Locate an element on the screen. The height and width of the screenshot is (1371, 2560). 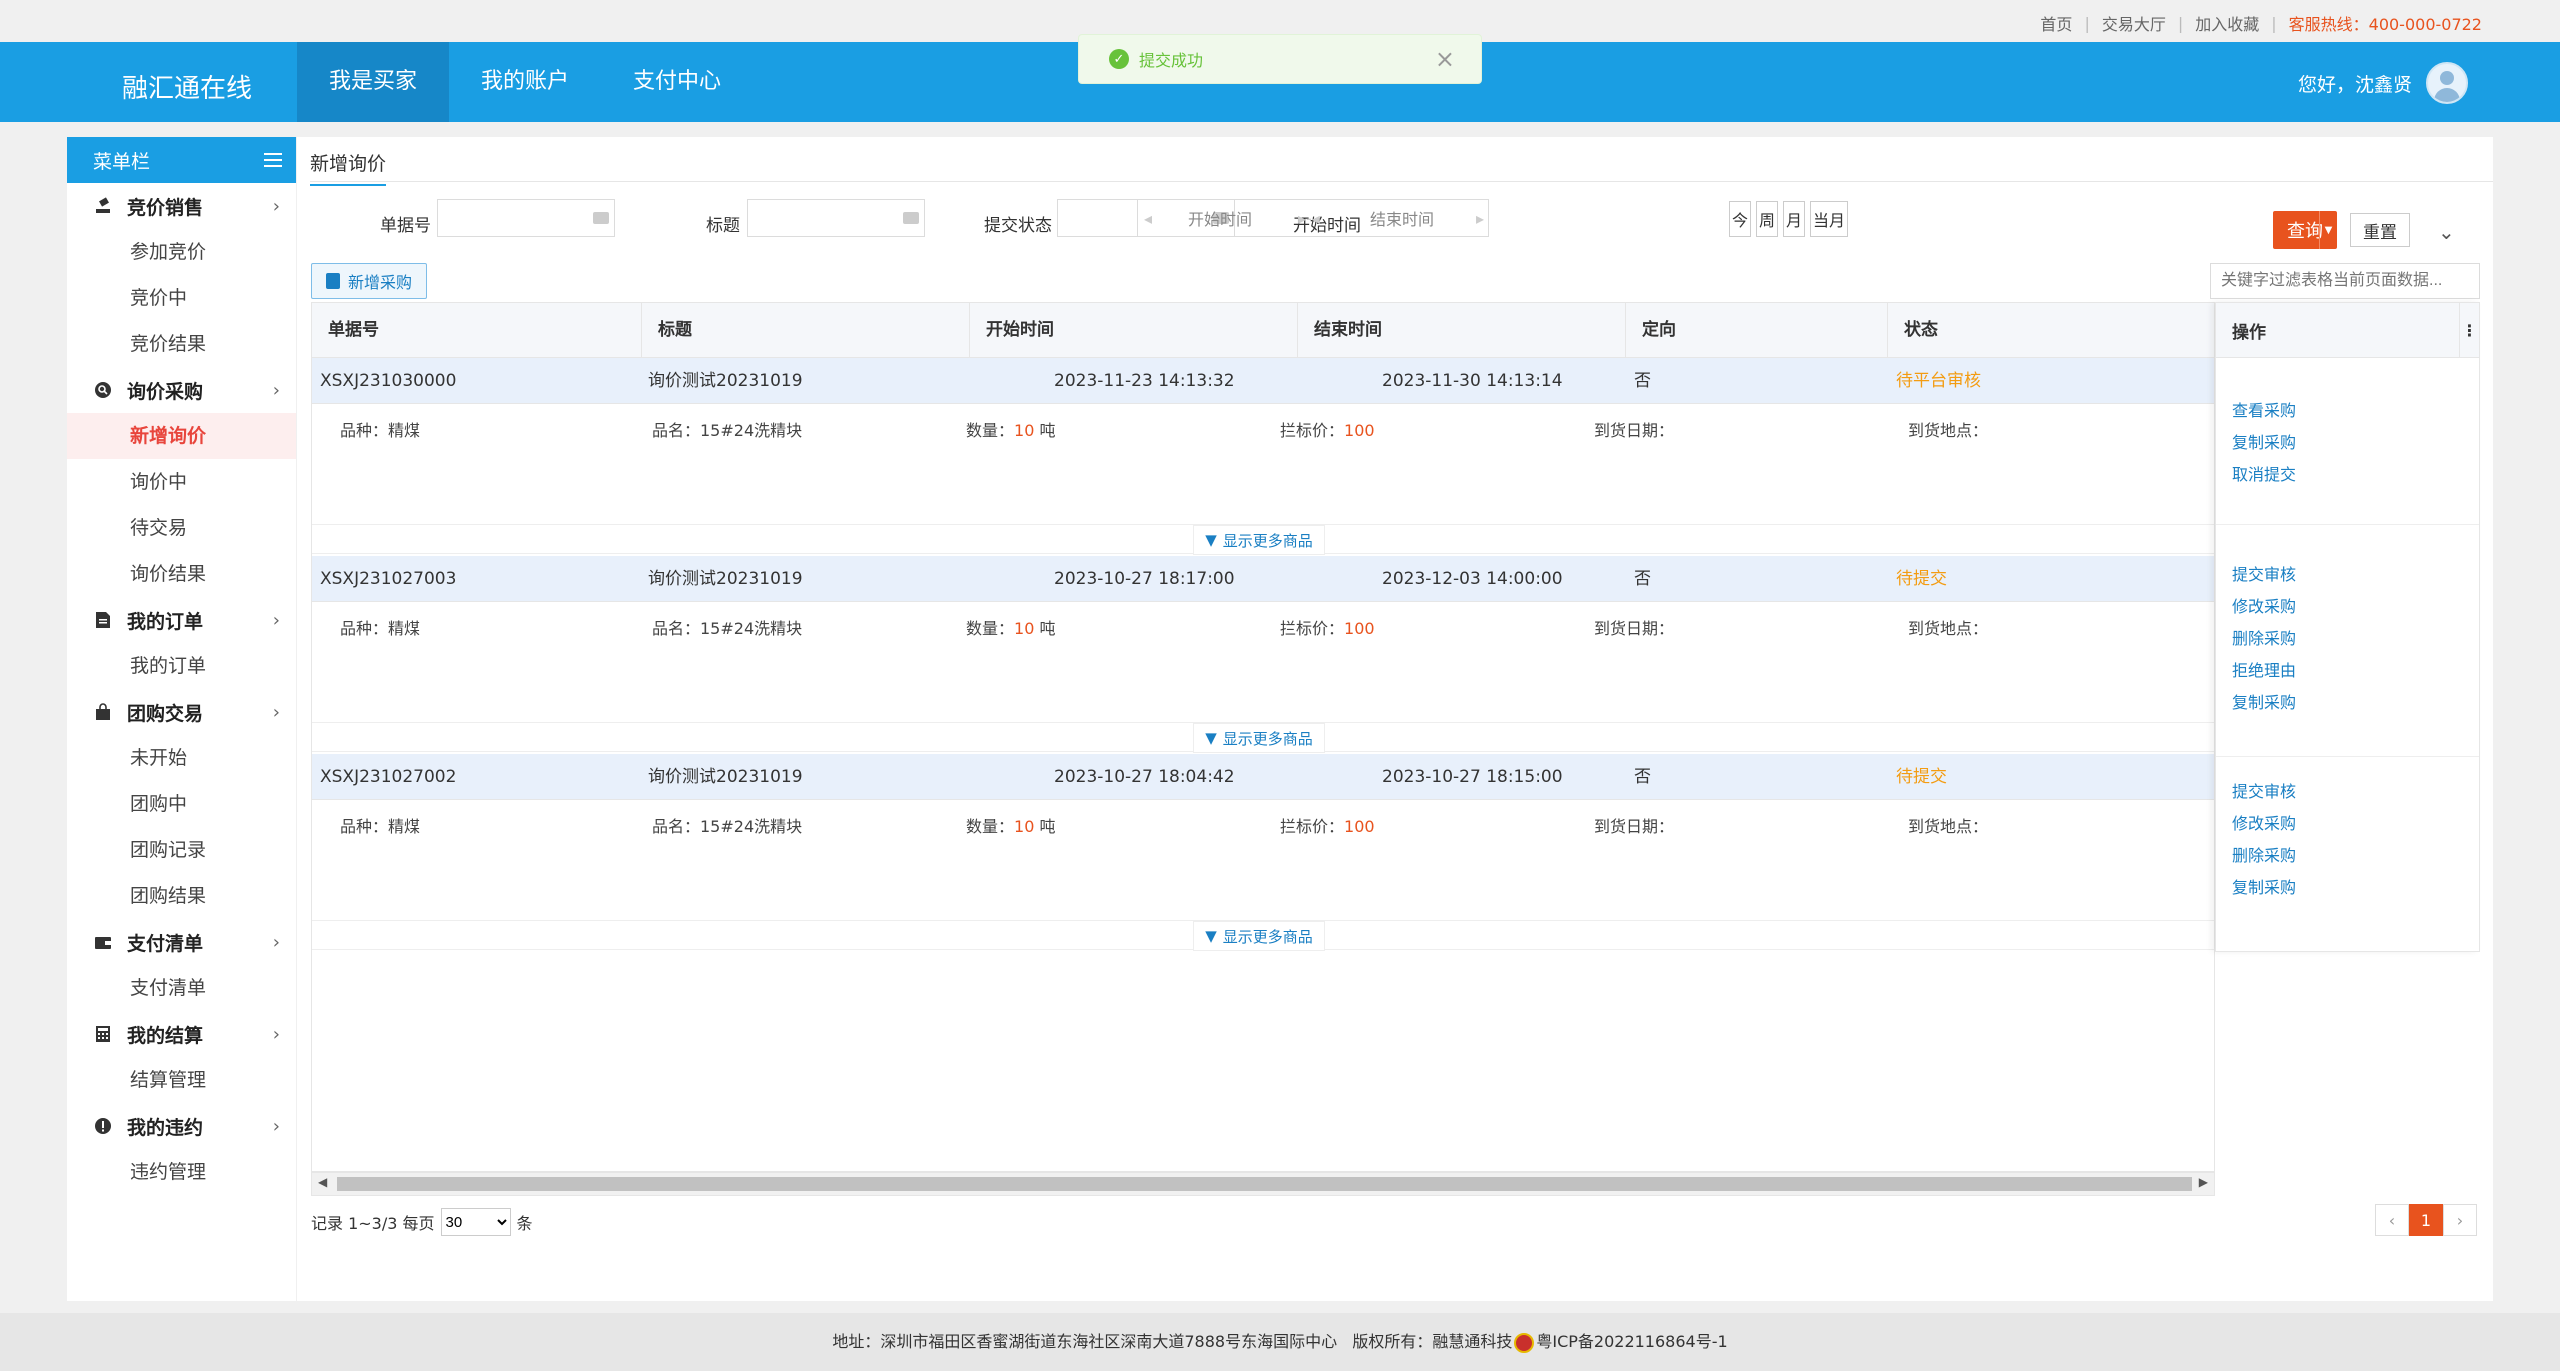
row-start-time: 2023-10-27 18:04:42 is located at coordinates (1144, 777).